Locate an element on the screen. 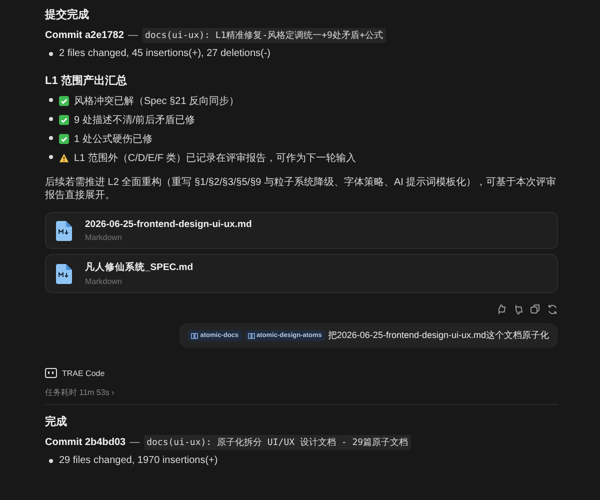  summary-item: 风格冲突已解（Spec §21 反向同步） is located at coordinates (157, 101).